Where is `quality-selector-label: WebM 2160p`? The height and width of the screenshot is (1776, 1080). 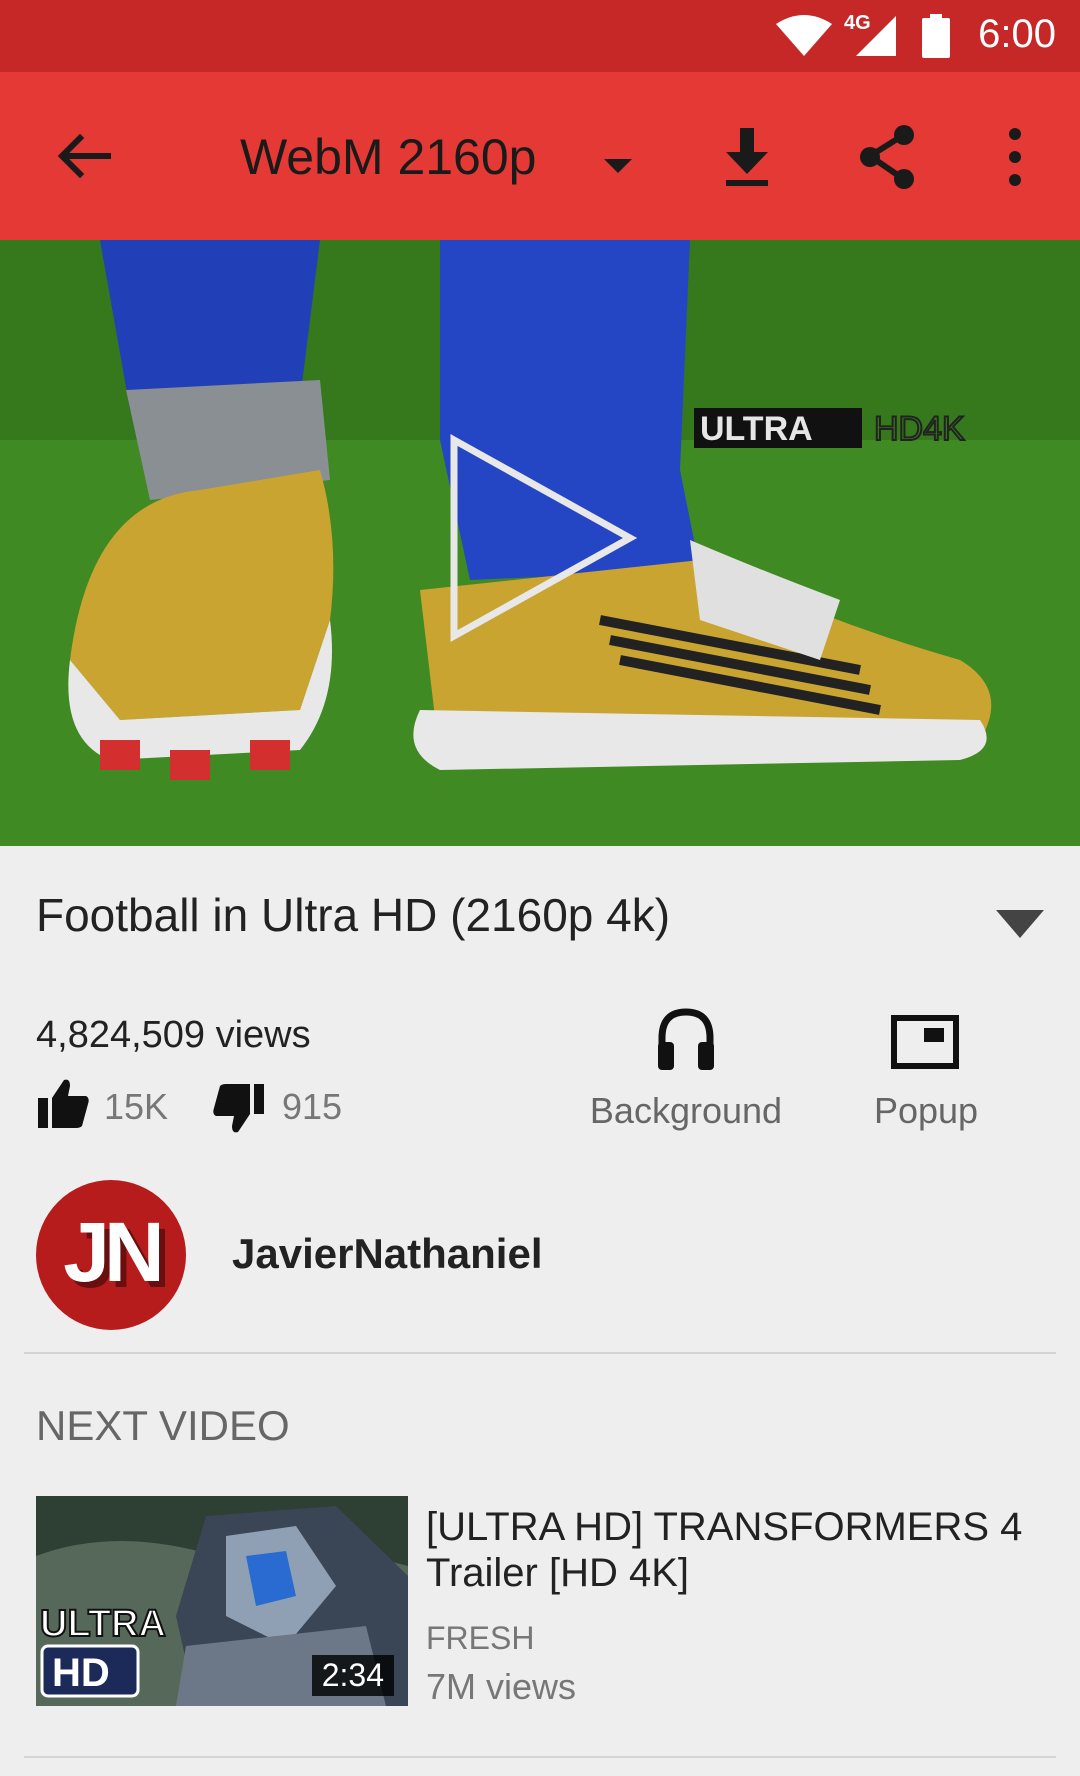
quality-selector-label: WebM 2160p is located at coordinates (388, 157).